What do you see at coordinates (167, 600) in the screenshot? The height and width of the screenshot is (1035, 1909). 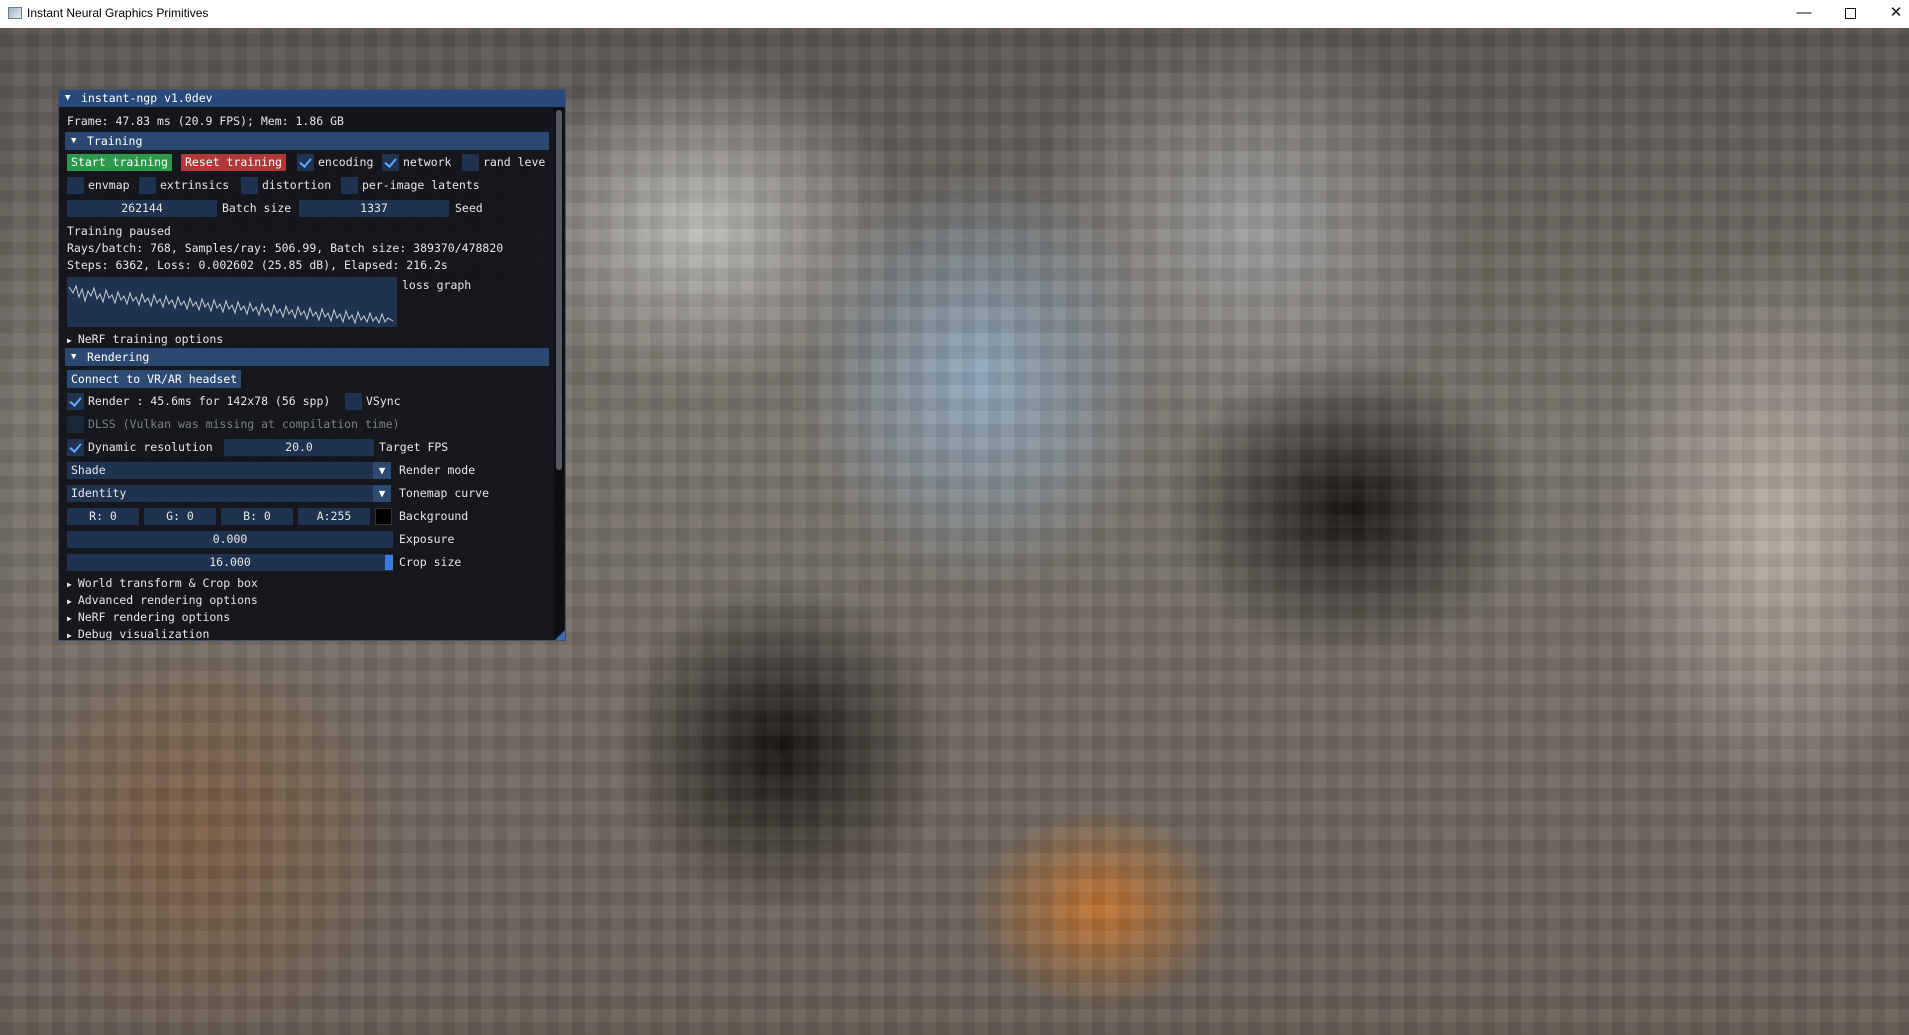 I see `advanced-rendering-label: Advanced rendering options` at bounding box center [167, 600].